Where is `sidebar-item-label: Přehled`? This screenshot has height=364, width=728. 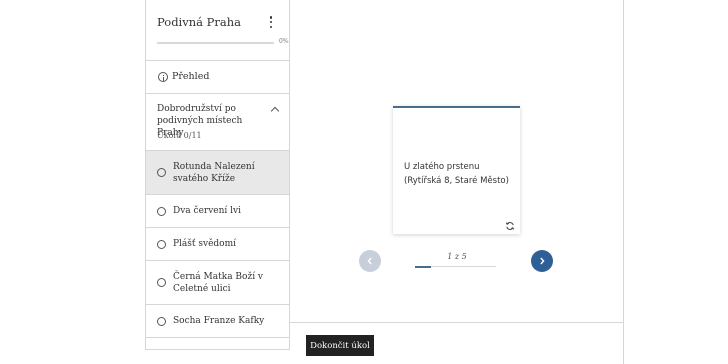 sidebar-item-label: Přehled is located at coordinates (191, 76).